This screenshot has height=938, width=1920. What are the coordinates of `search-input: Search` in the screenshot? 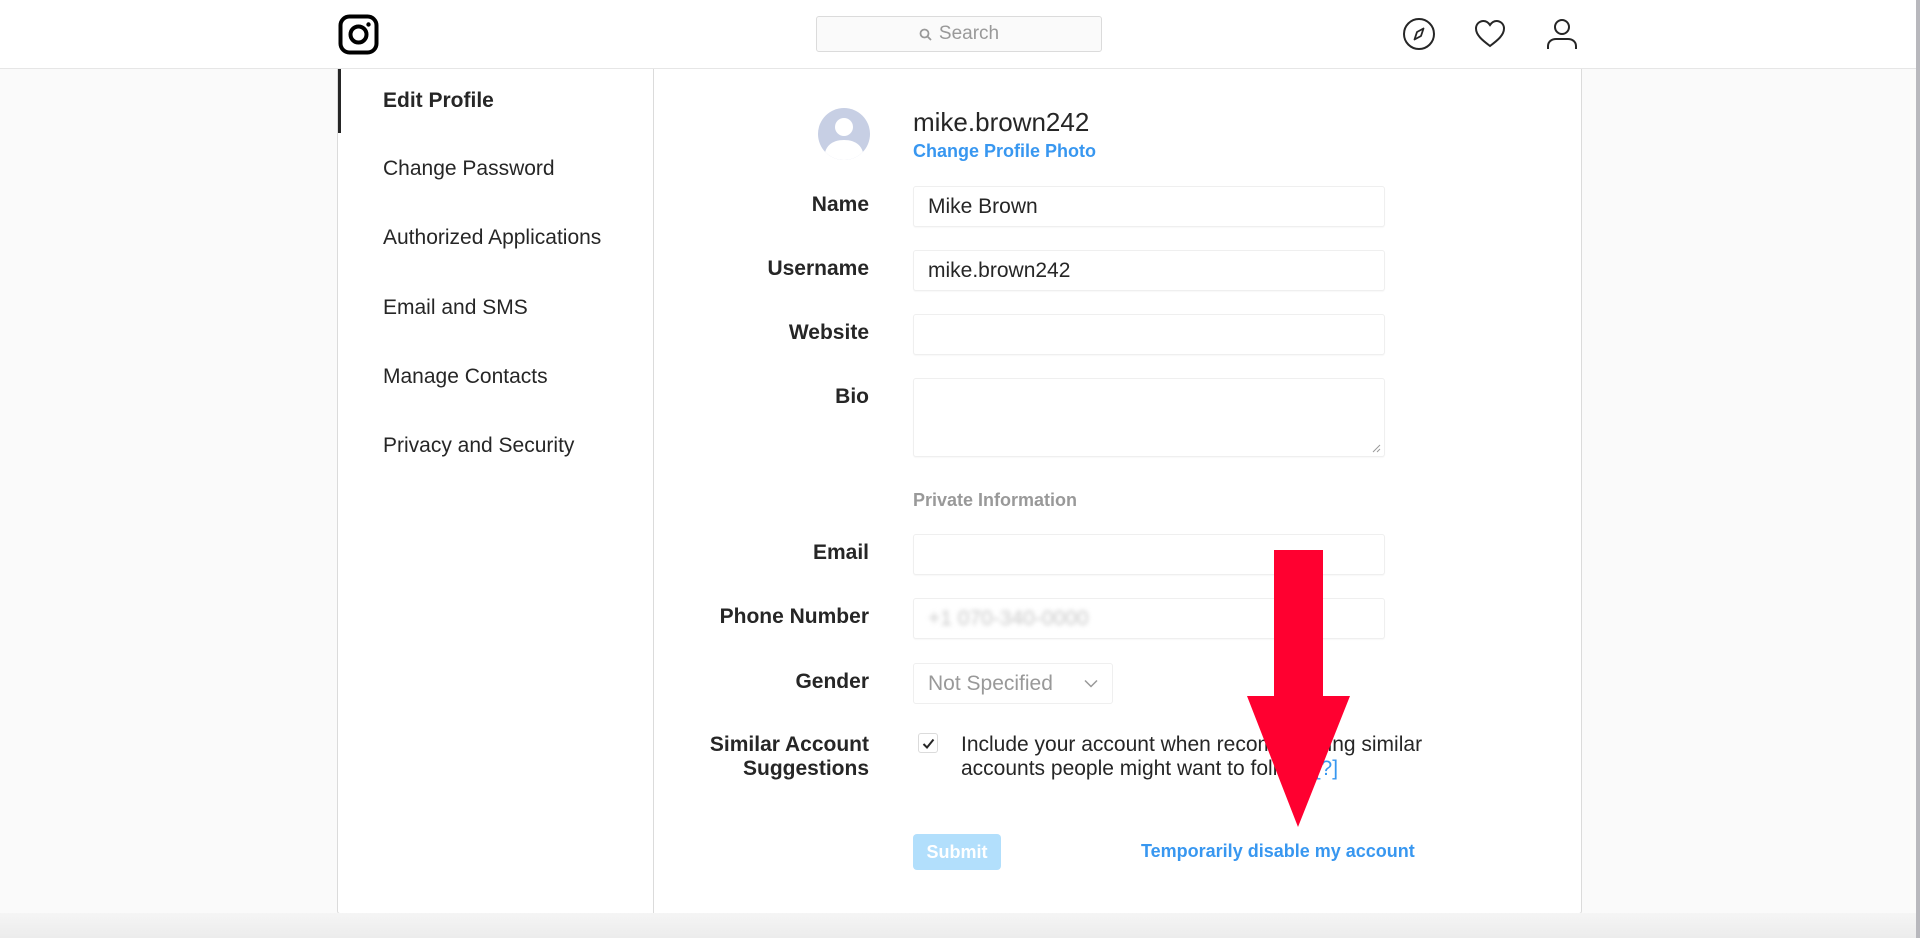 It's located at (959, 34).